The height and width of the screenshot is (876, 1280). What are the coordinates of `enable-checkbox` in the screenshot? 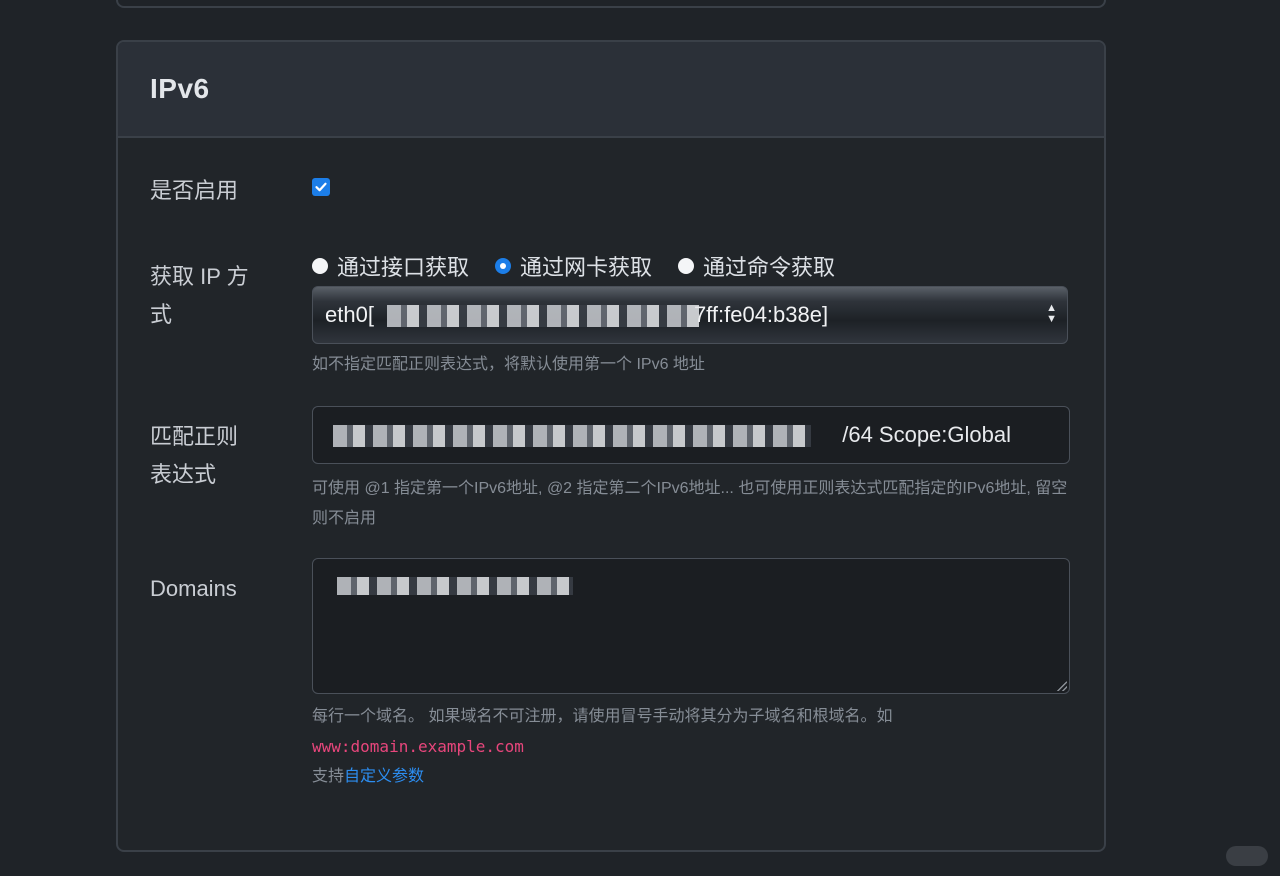 It's located at (321, 187).